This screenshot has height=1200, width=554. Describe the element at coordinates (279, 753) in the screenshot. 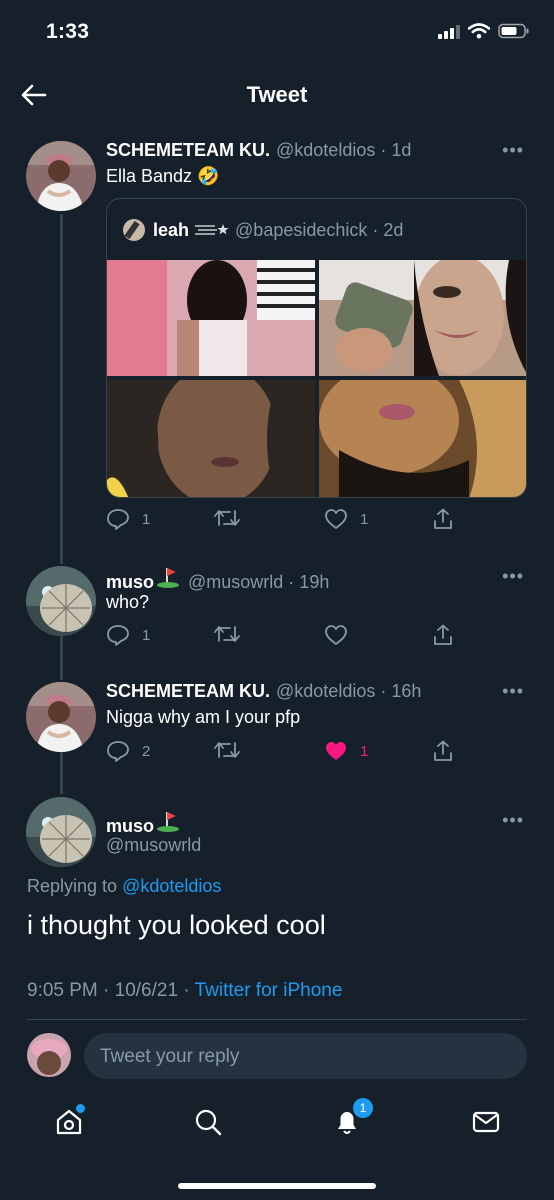

I see `action-row: 2 1` at that location.